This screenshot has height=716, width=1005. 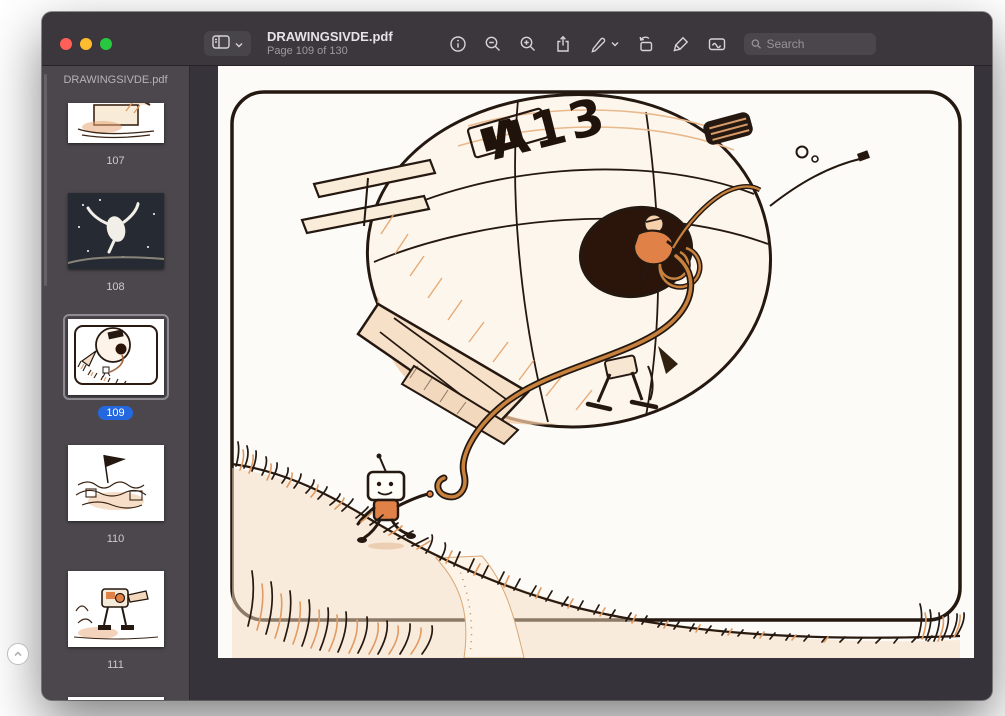 I want to click on sidebar-toggle-button, so click(x=227, y=43).